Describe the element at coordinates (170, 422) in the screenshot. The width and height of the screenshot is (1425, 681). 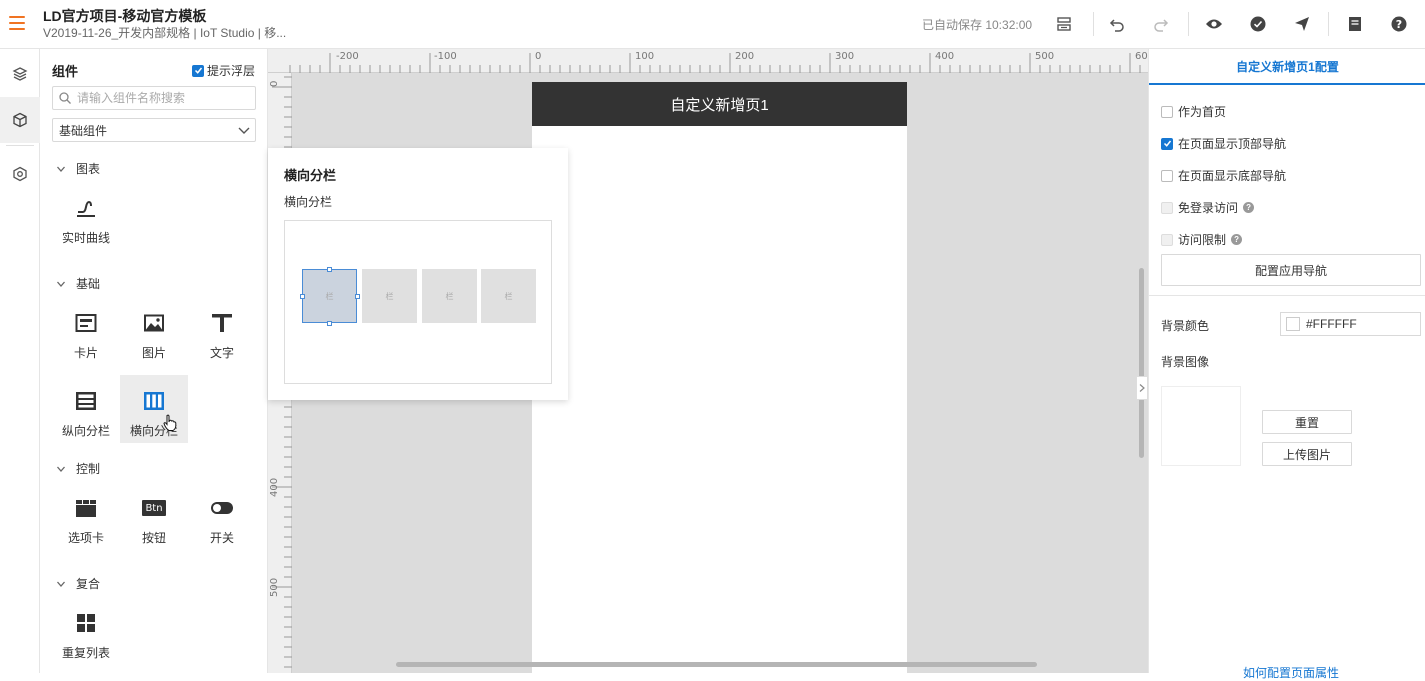
I see `hand-cursor-icon` at that location.